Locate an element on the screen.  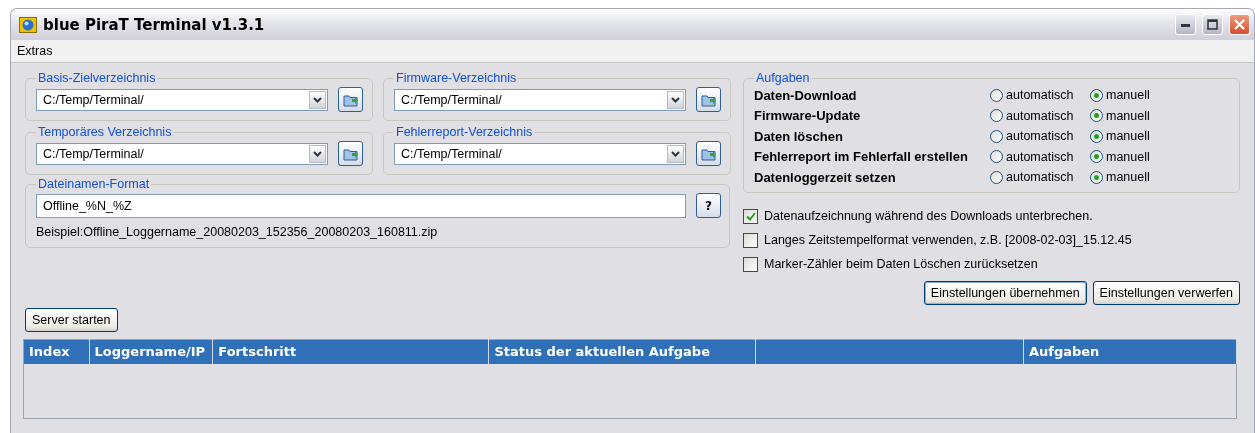
task-name: Daten-Download is located at coordinates (806, 95).